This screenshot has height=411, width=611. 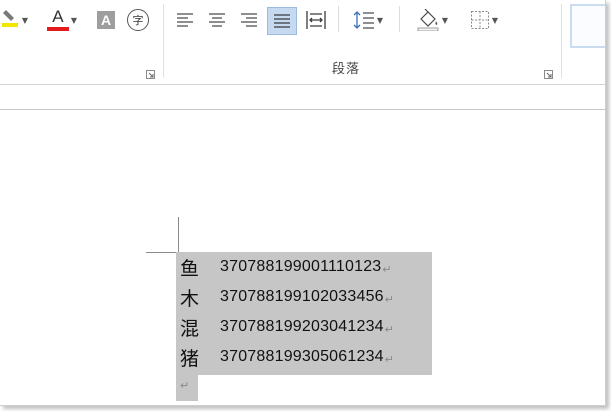 I want to click on margin-marker-vertical, so click(x=178, y=235).